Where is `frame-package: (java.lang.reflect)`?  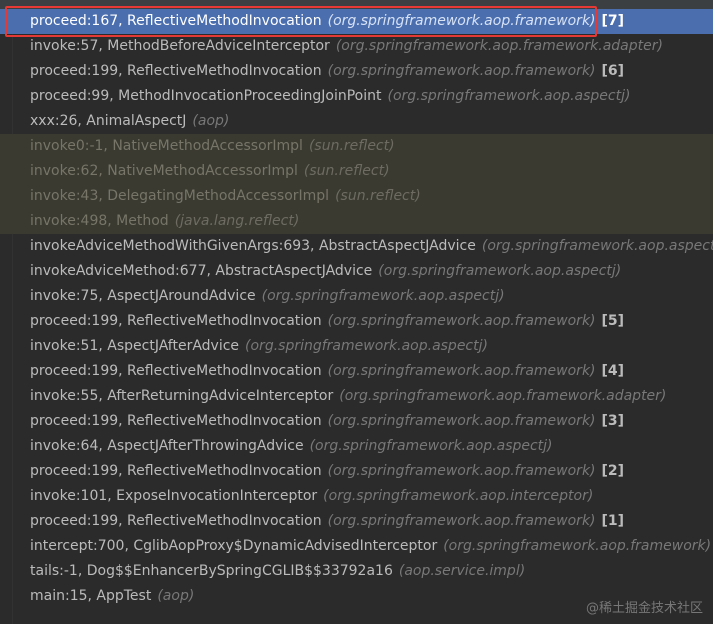 frame-package: (java.lang.reflect) is located at coordinates (237, 221).